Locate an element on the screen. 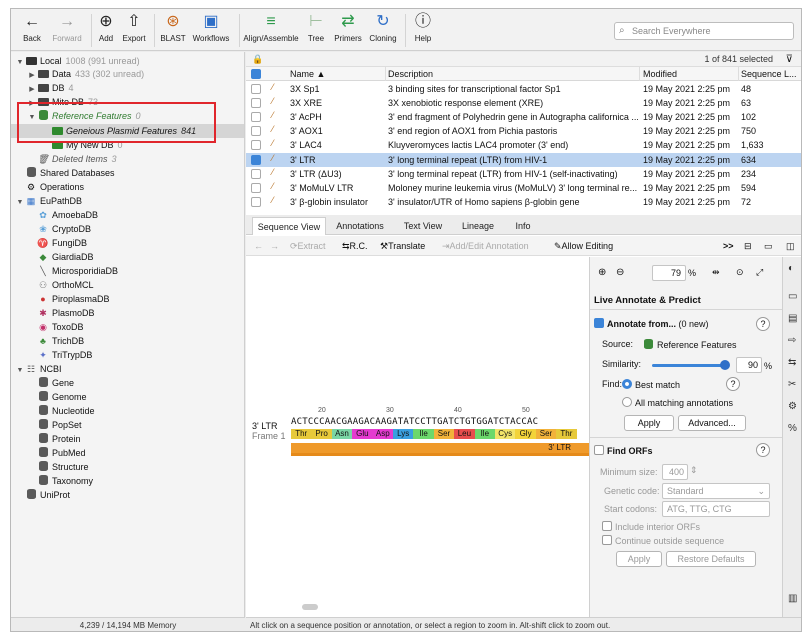 The width and height of the screenshot is (811, 644). all-matching-radio: All matching annotations is located at coordinates (677, 402).